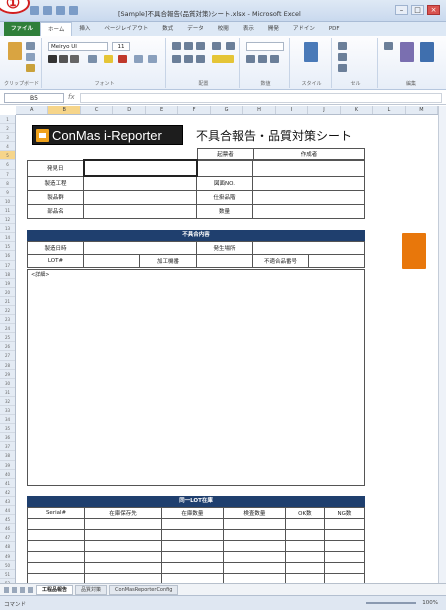 The image size is (446, 610). I want to click on comma-icon, so click(274, 59).